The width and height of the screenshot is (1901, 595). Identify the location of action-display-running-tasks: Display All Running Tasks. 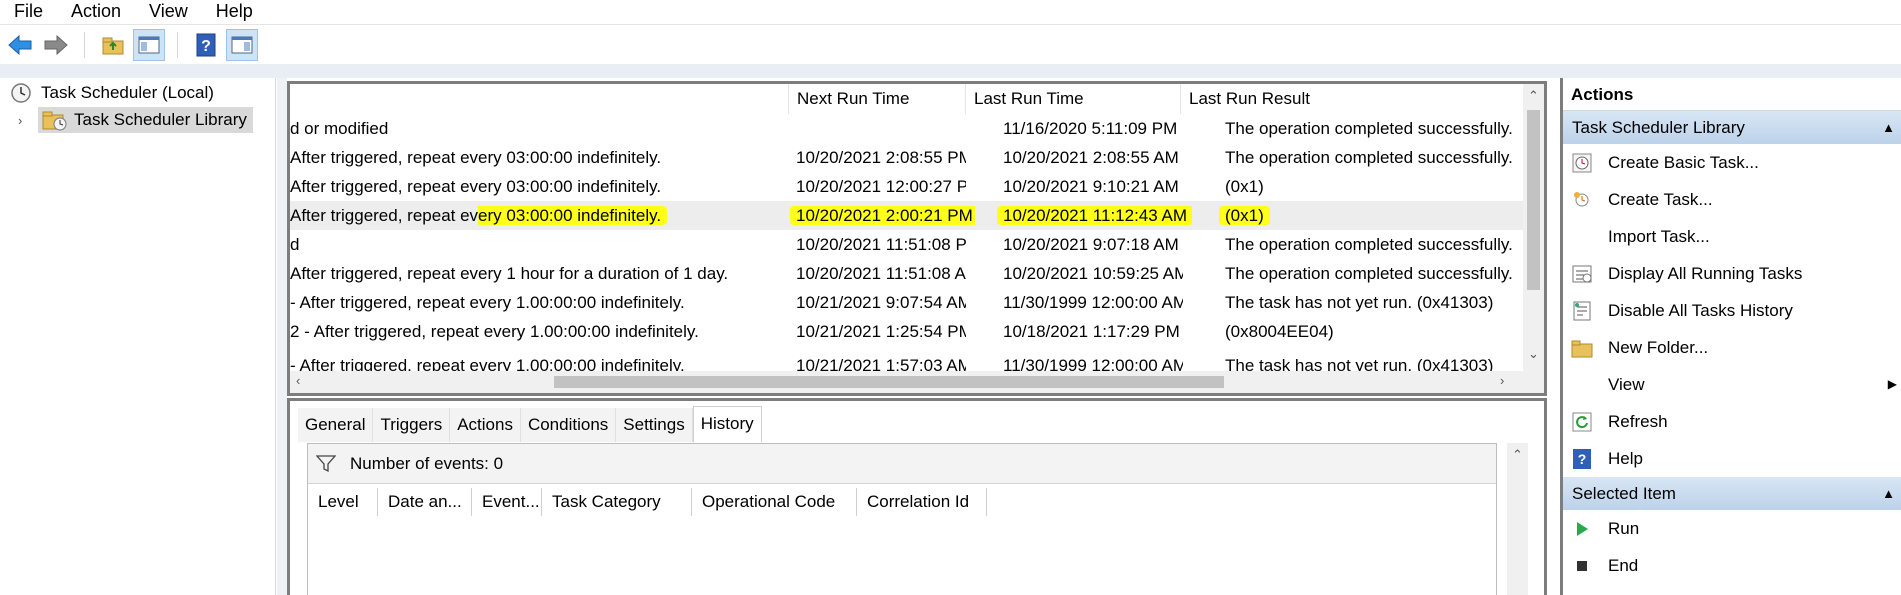
(1732, 273).